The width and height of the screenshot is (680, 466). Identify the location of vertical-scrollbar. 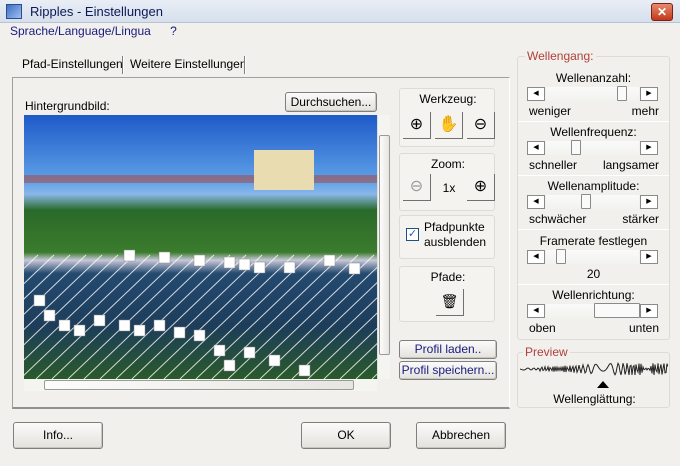
(383, 247).